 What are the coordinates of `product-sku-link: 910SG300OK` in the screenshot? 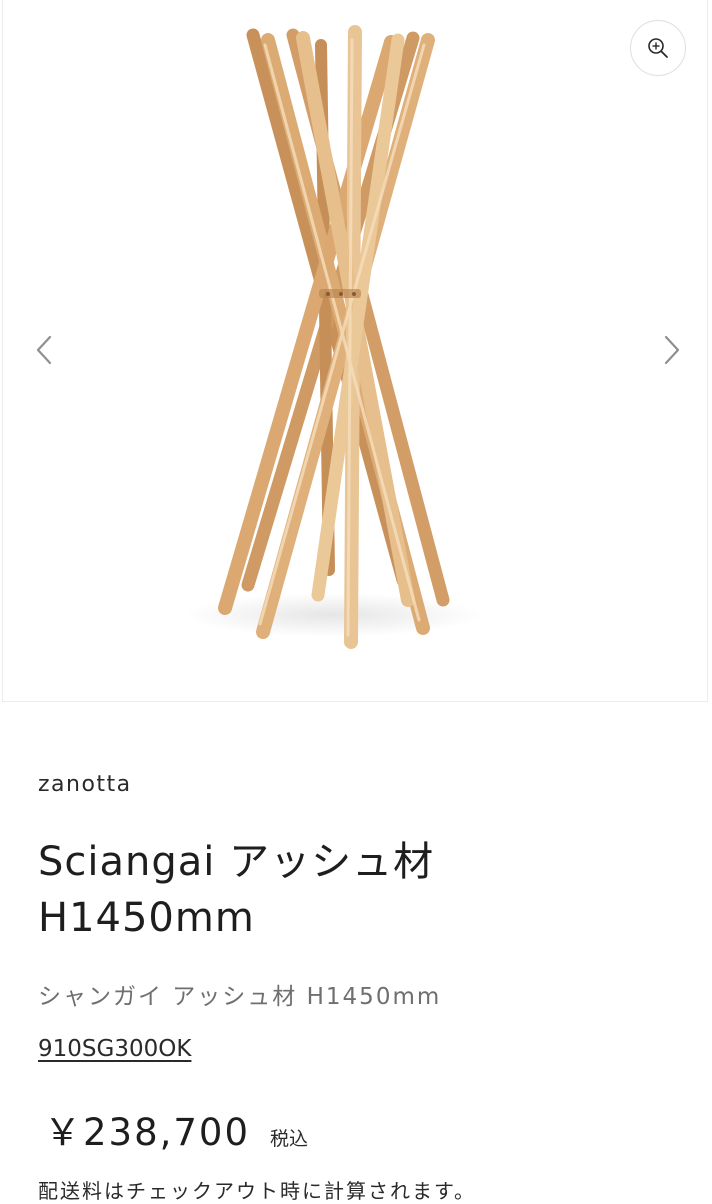 It's located at (114, 1049).